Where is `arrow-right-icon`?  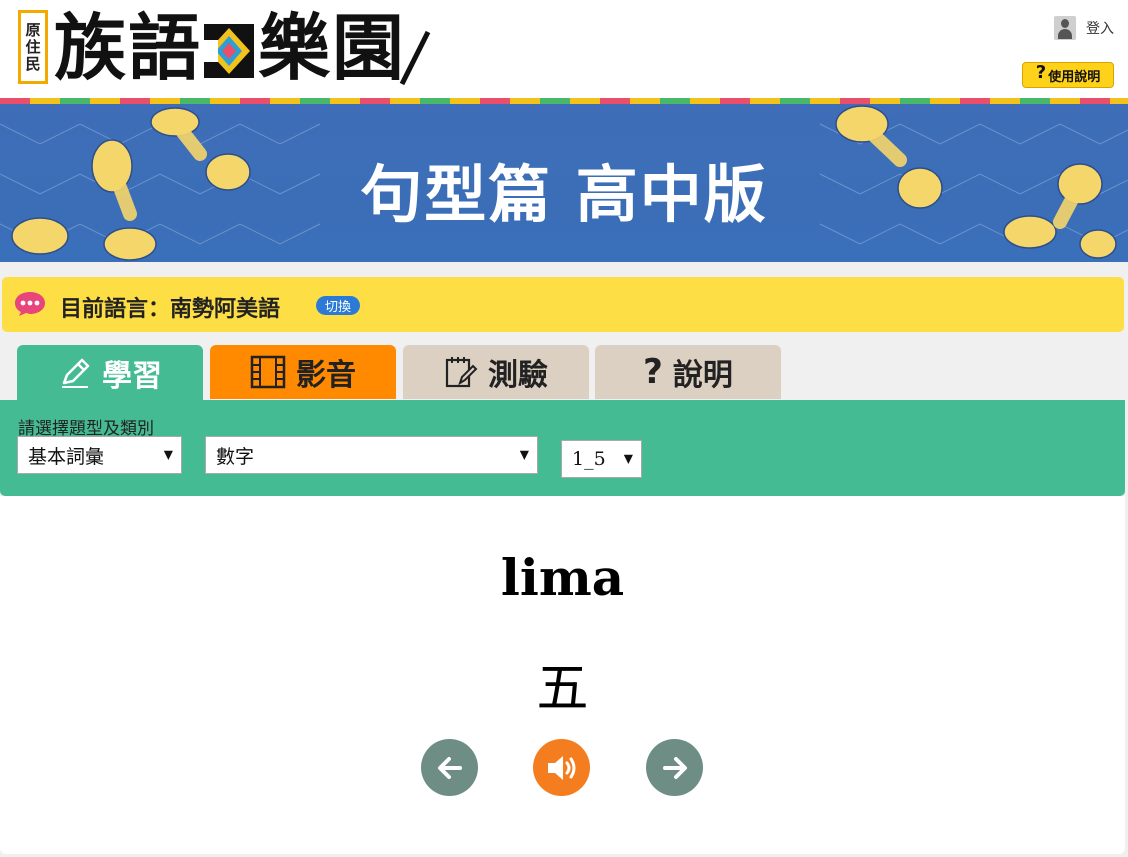
arrow-right-icon is located at coordinates (674, 767).